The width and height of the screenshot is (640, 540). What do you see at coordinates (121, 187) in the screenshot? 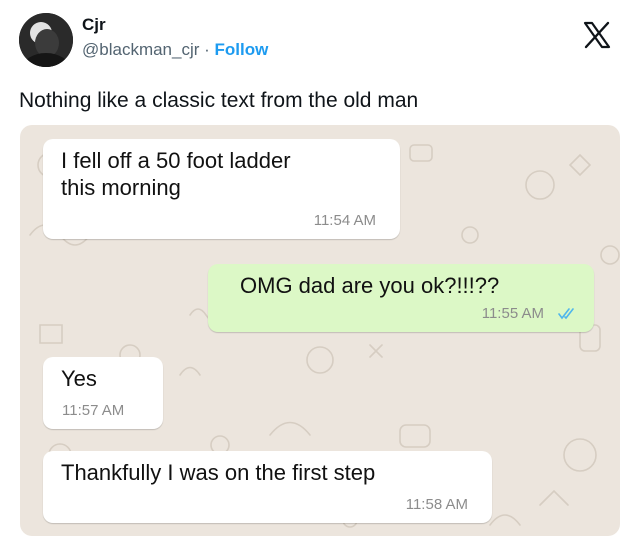
I see `message-text-line: this morning` at bounding box center [121, 187].